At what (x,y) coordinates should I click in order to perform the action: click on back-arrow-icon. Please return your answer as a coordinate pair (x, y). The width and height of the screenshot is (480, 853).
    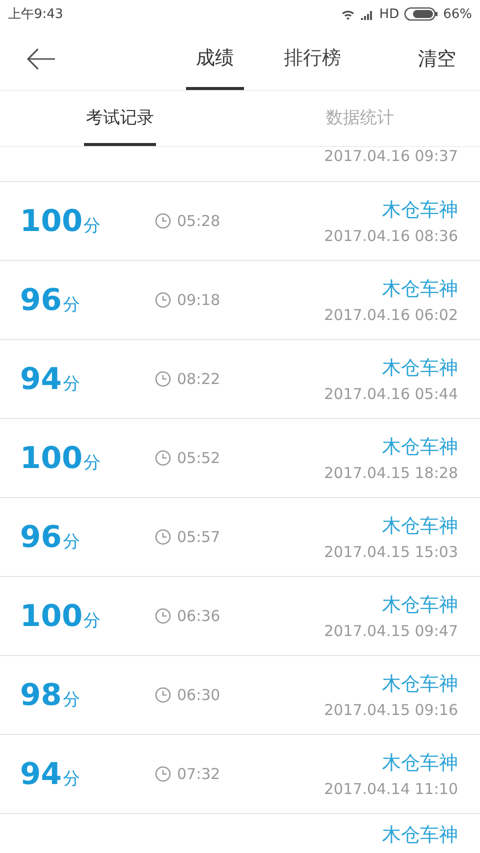
    Looking at the image, I should click on (41, 59).